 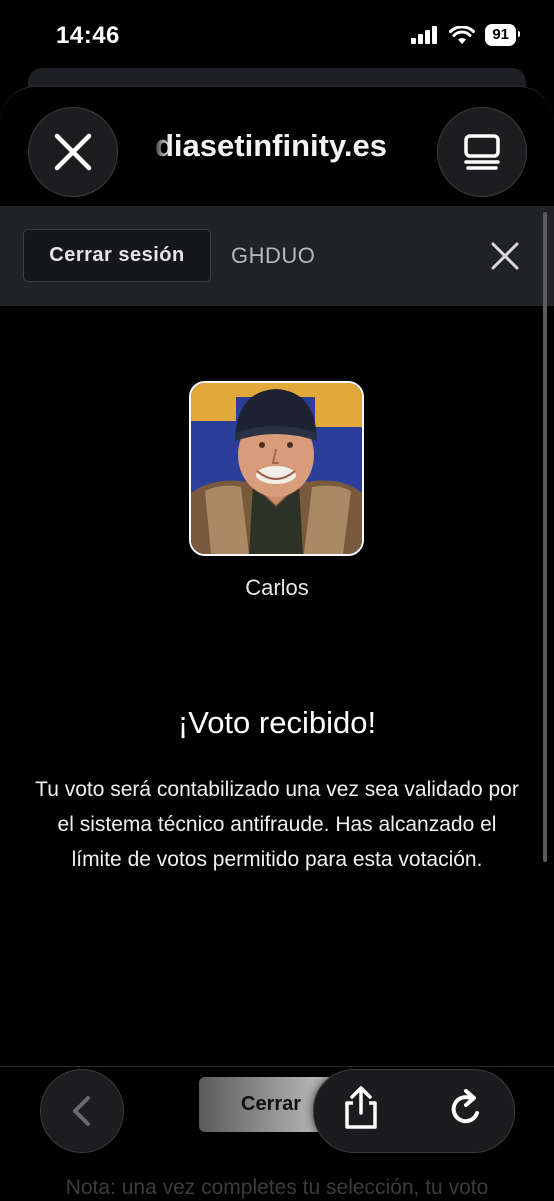 I want to click on candidate-portrait, so click(x=276, y=468).